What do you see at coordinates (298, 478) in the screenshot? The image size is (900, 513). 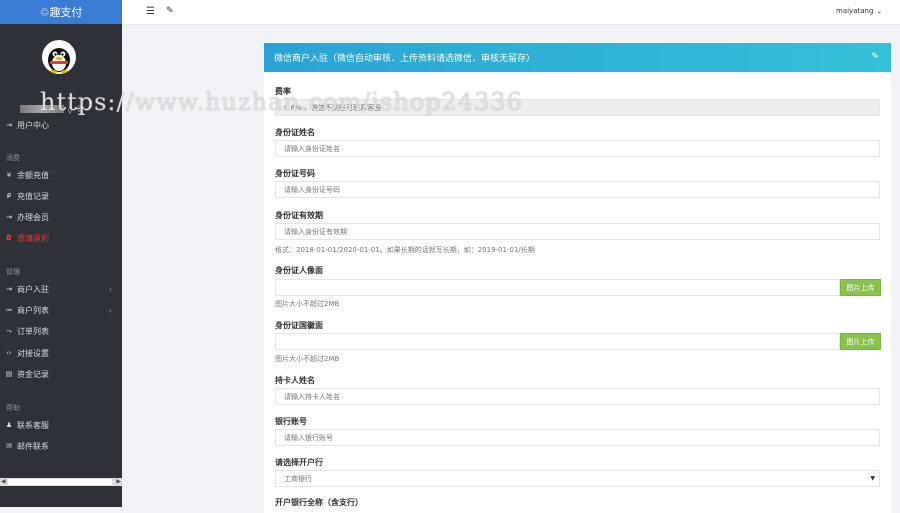 I see `selected-bank: 工商银行` at bounding box center [298, 478].